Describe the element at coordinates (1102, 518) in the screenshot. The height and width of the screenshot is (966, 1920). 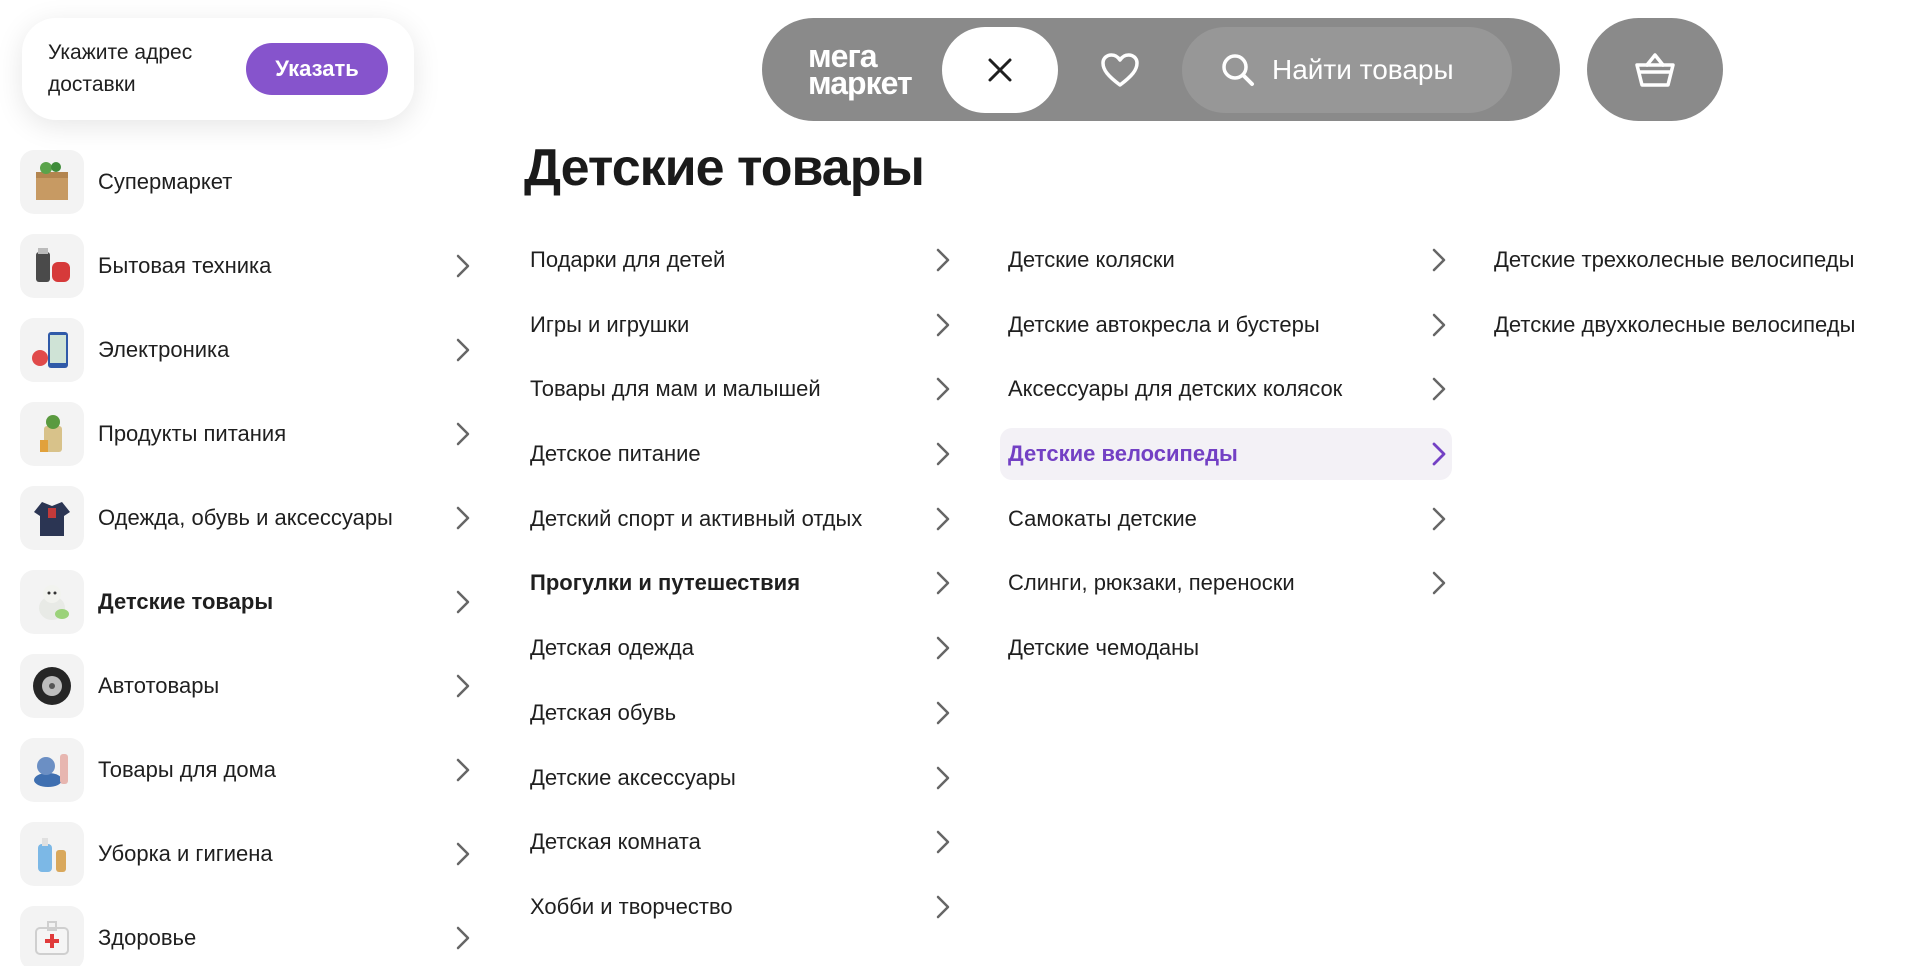
I see `subcategory-label: Самокаты детские` at that location.